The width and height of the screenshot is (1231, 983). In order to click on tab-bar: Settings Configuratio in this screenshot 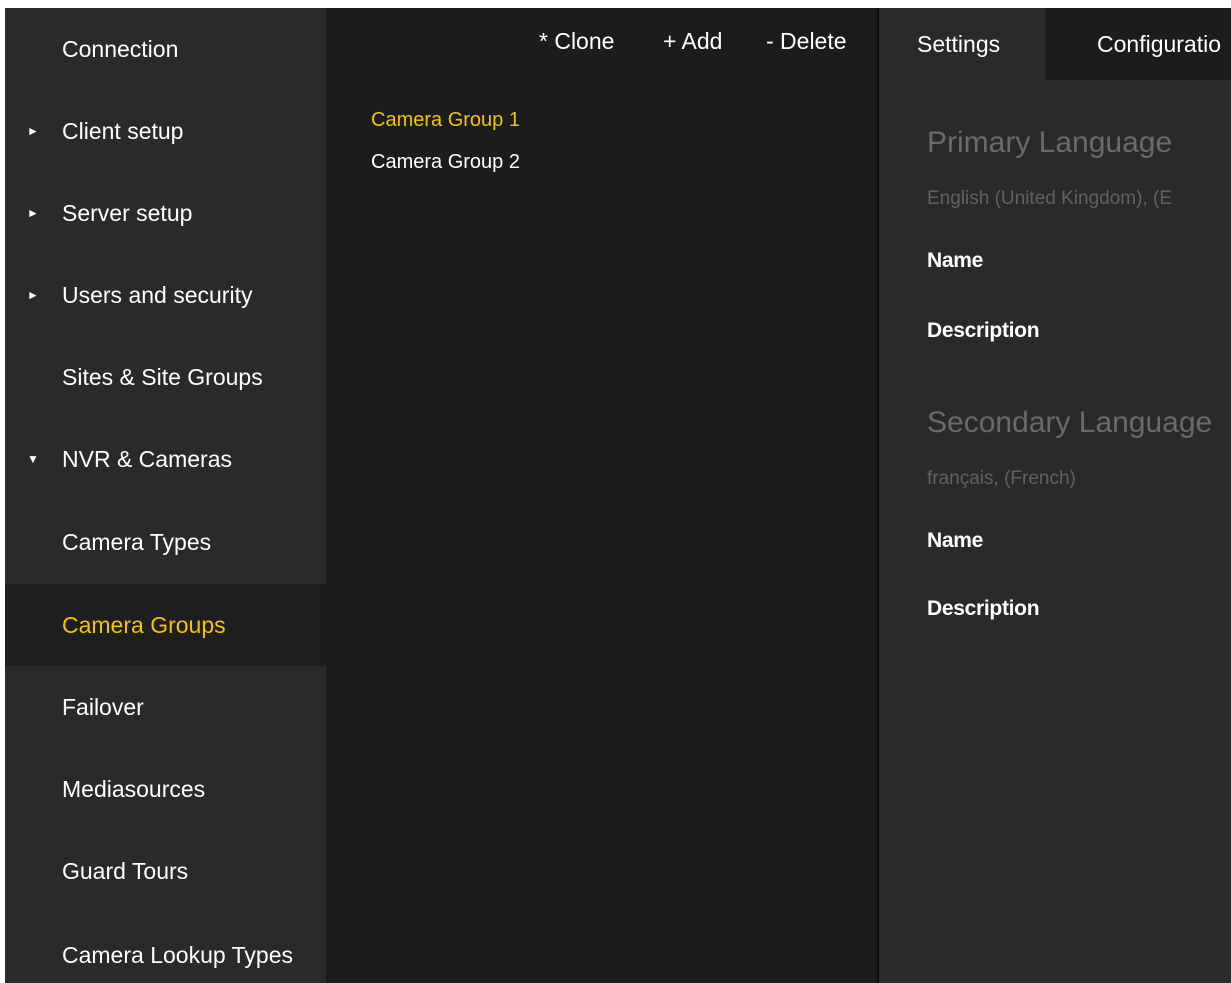, I will do `click(1055, 44)`.